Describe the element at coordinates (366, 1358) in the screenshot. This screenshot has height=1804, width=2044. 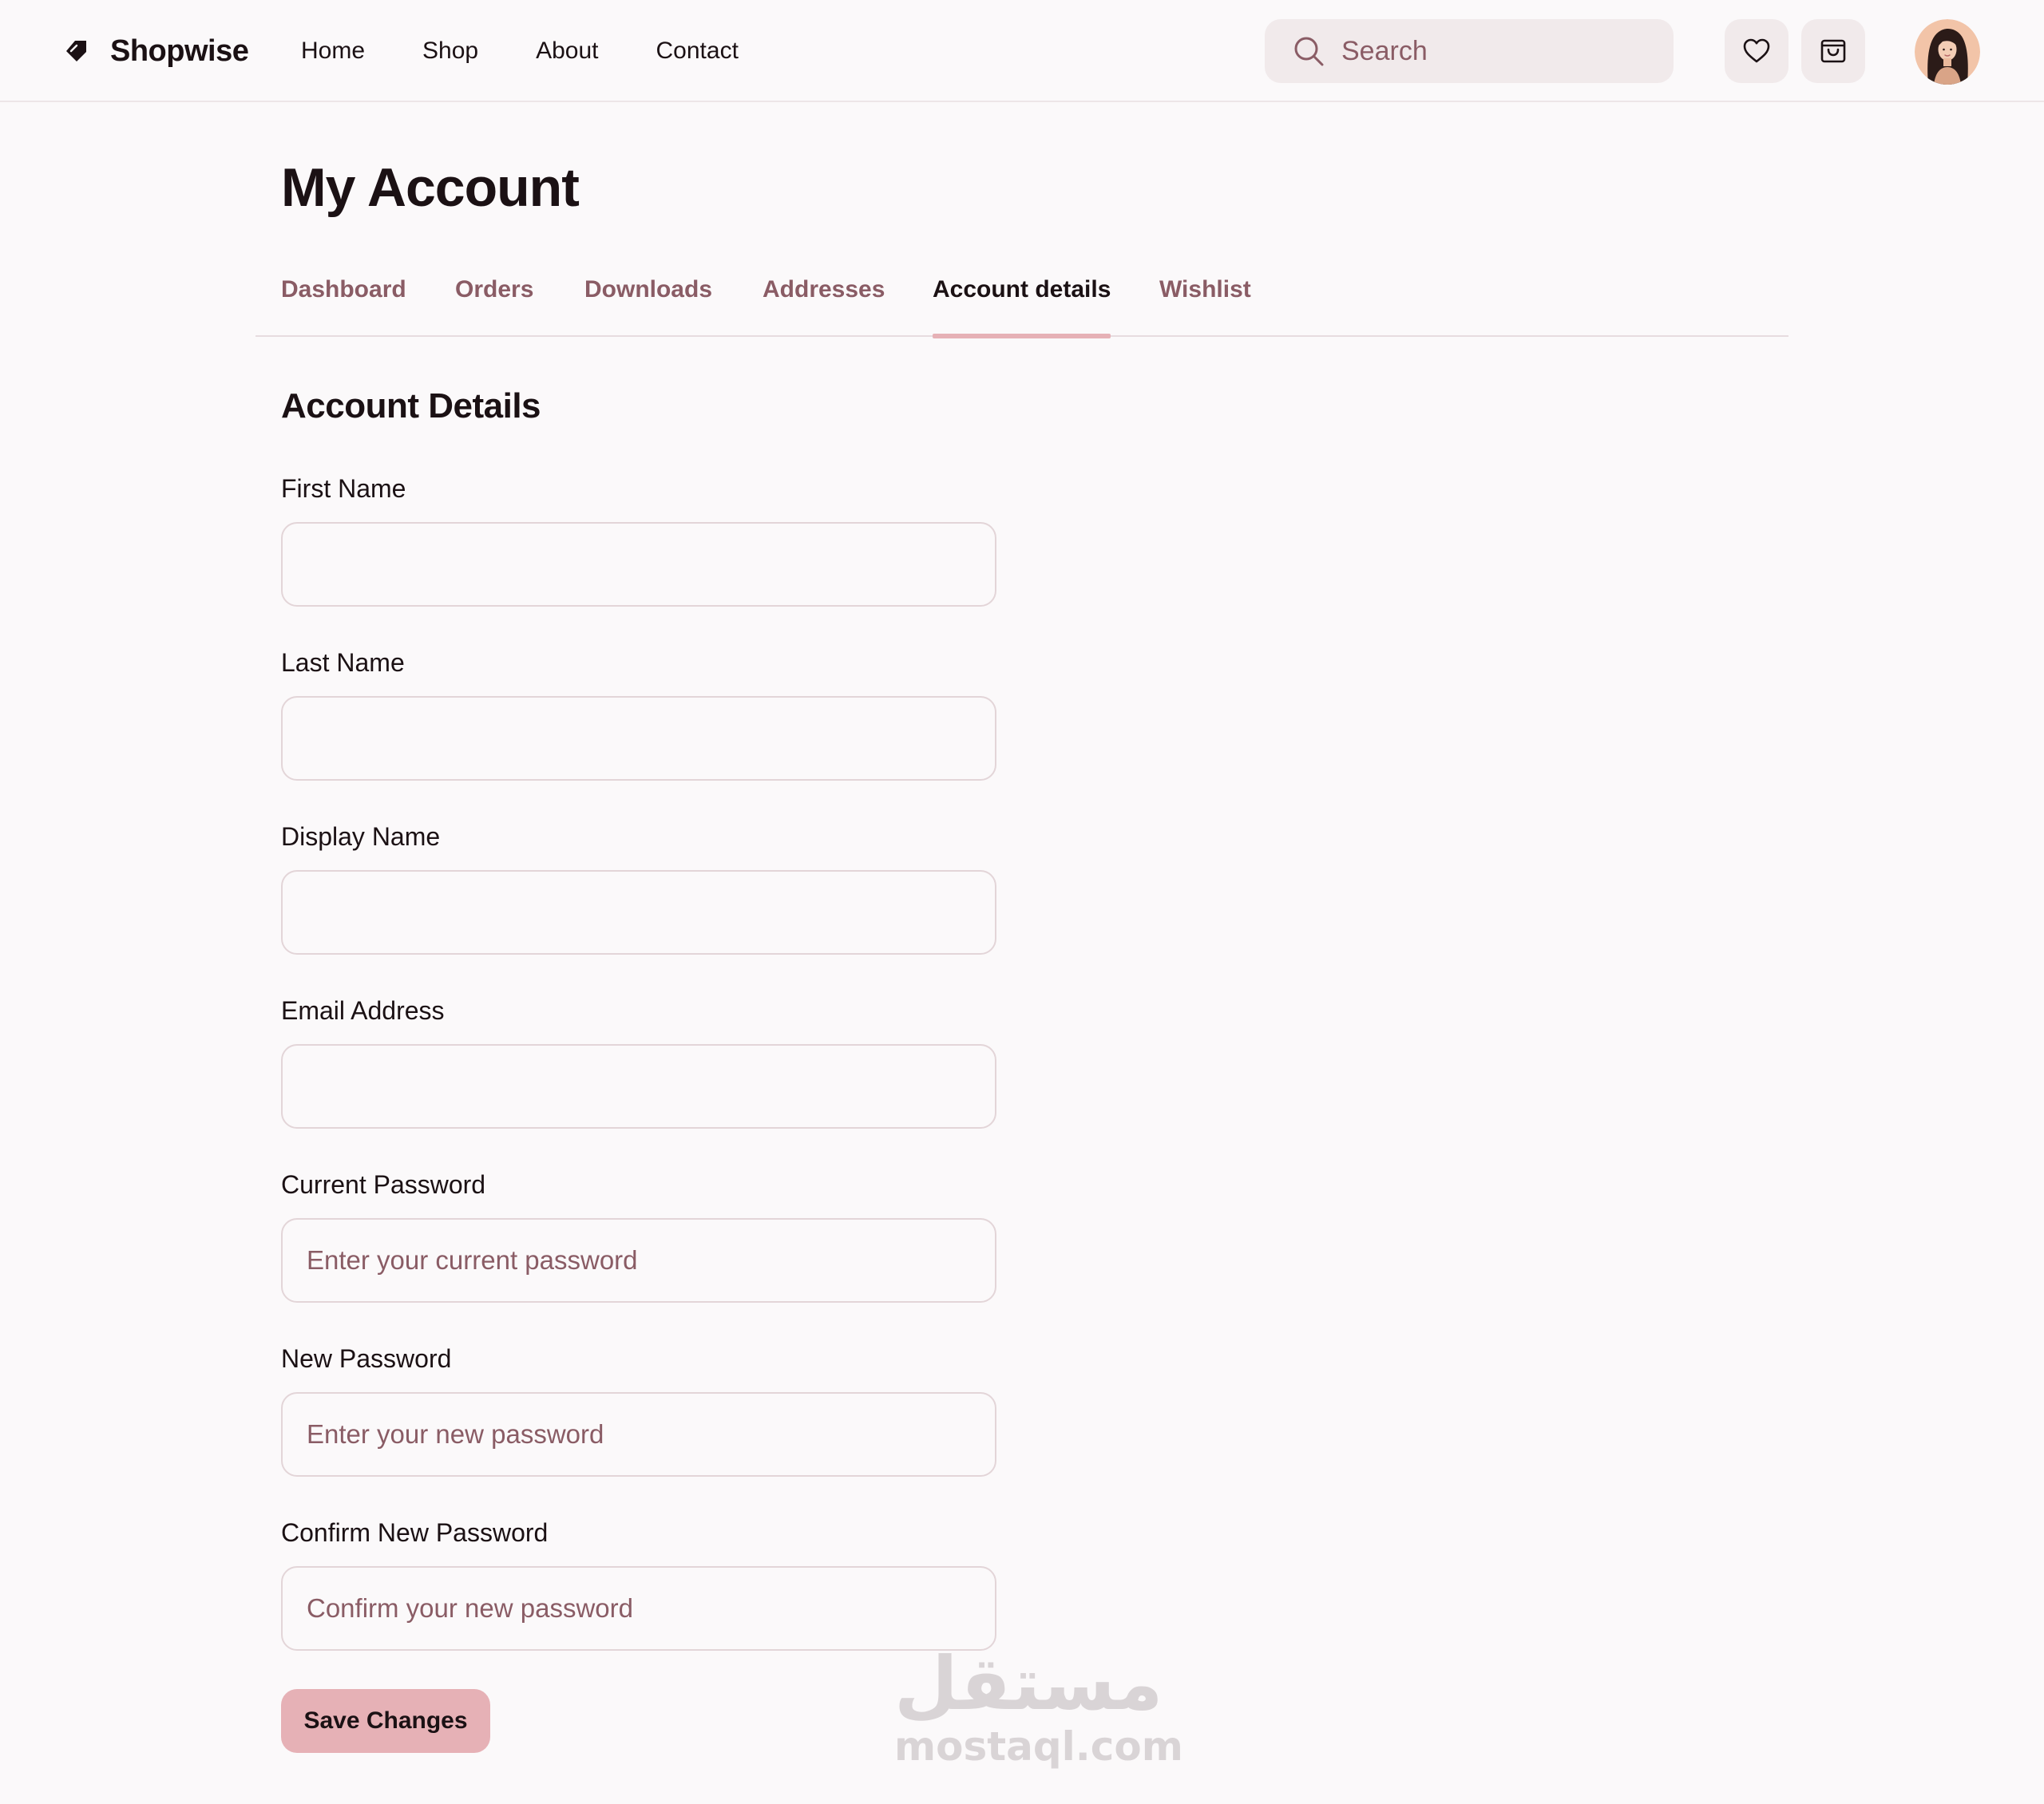
I see `new-password-label: New Password` at that location.